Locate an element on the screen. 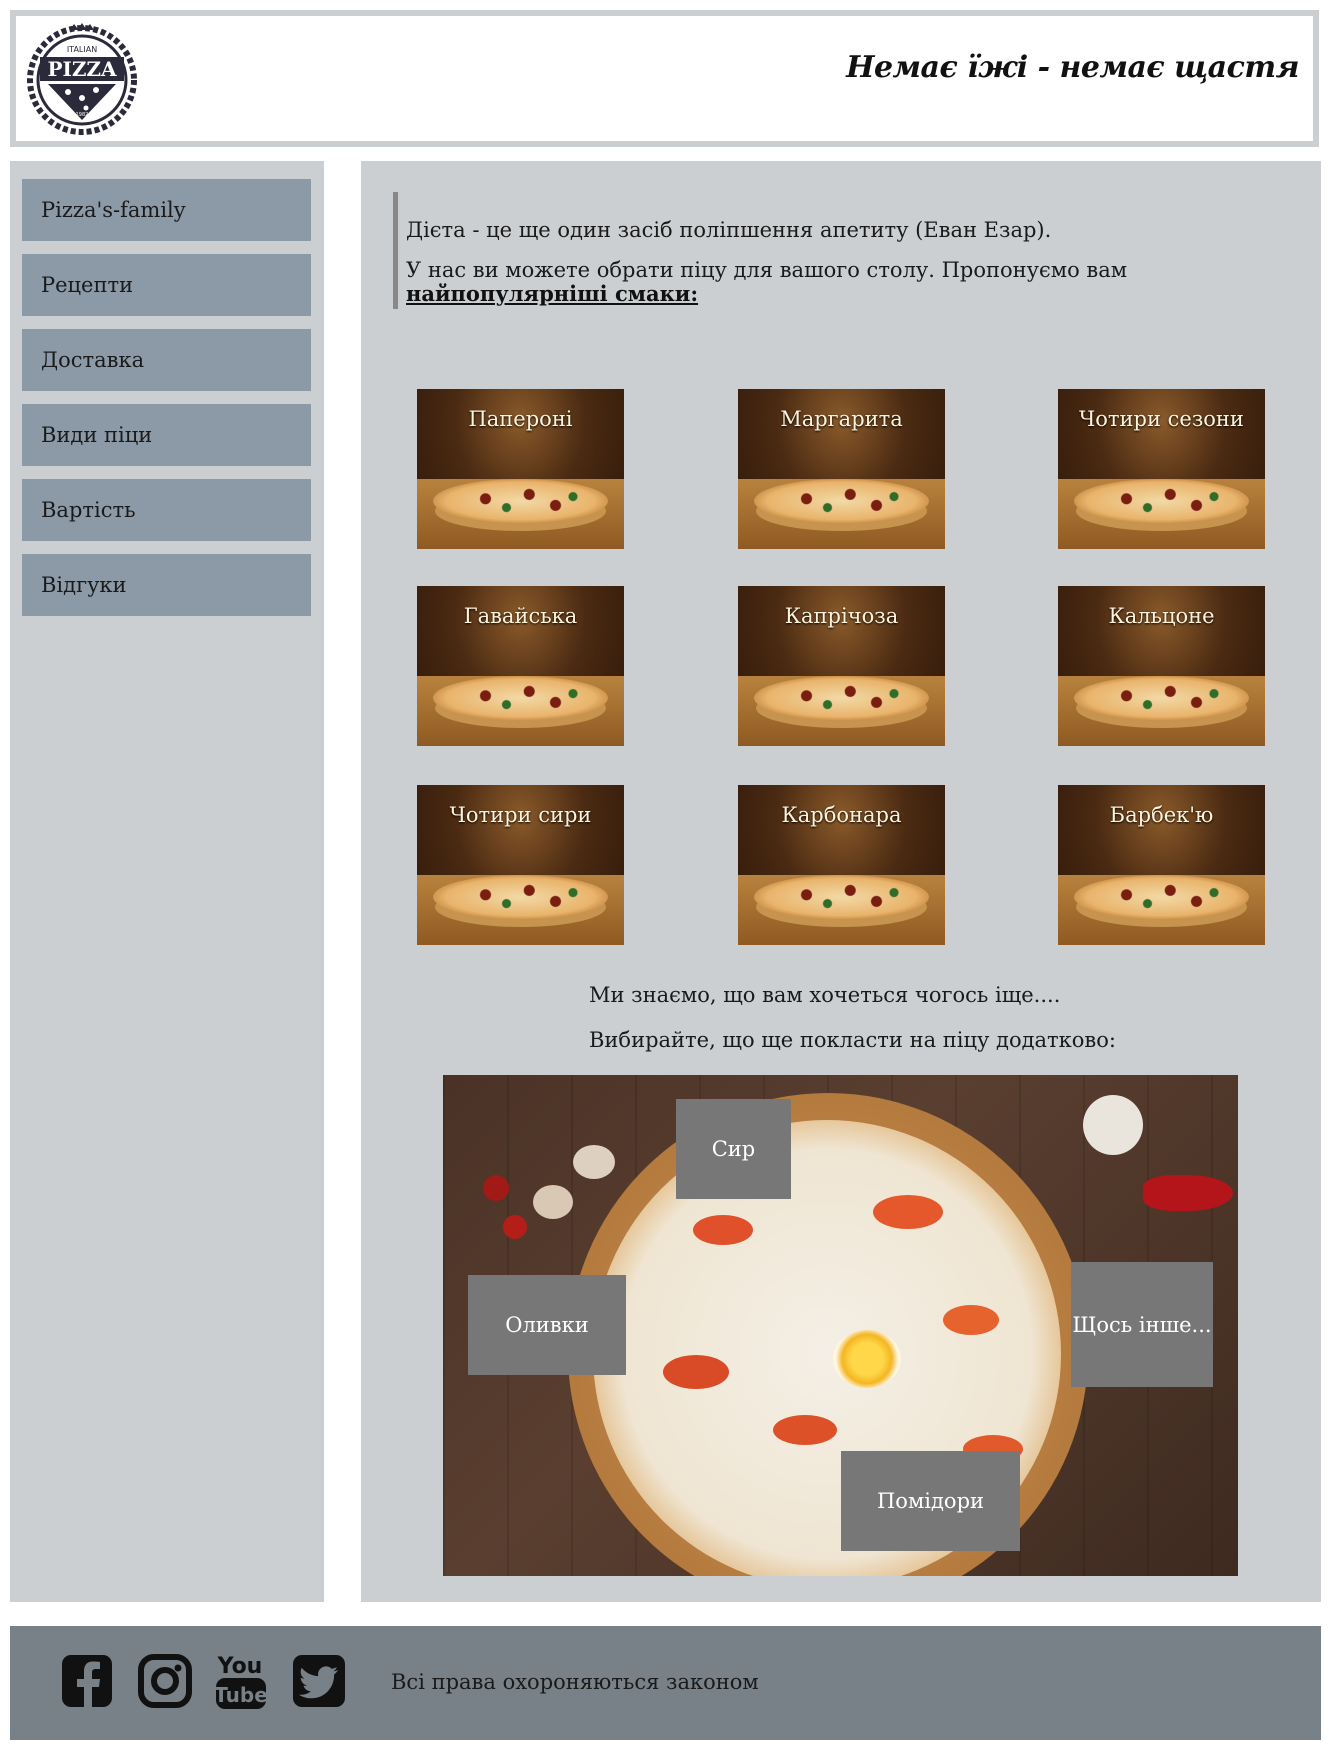  pizza-card-margherita: Маргарита is located at coordinates (841, 469).